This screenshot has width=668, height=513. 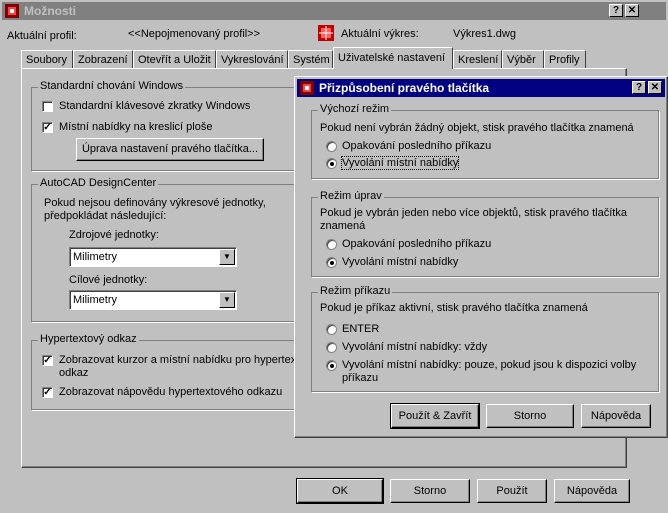 I want to click on profile-value: <<Nepojmenovaný profil>>, so click(x=194, y=34).